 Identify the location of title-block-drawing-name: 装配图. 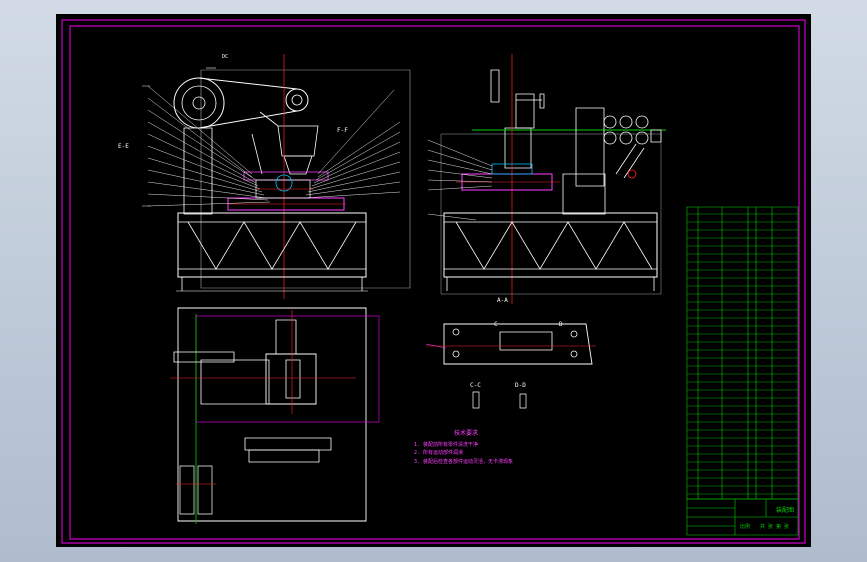
(785, 510).